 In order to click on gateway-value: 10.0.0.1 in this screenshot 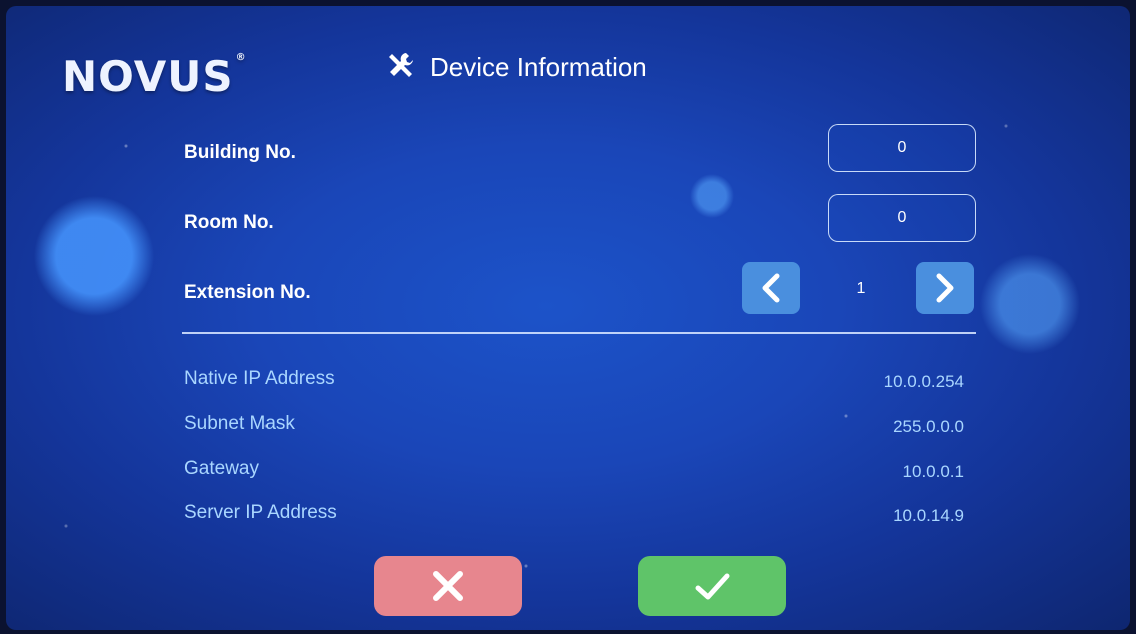, I will do `click(933, 471)`.